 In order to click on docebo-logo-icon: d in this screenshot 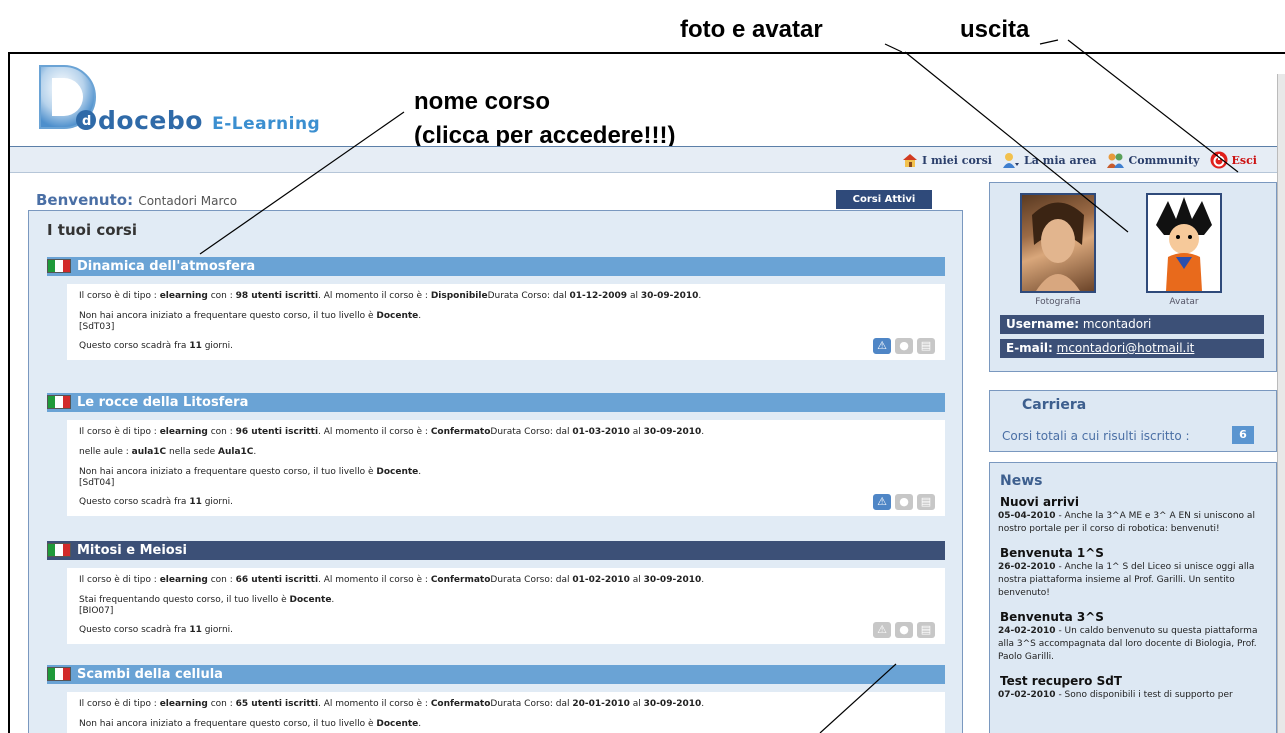, I will do `click(67, 97)`.